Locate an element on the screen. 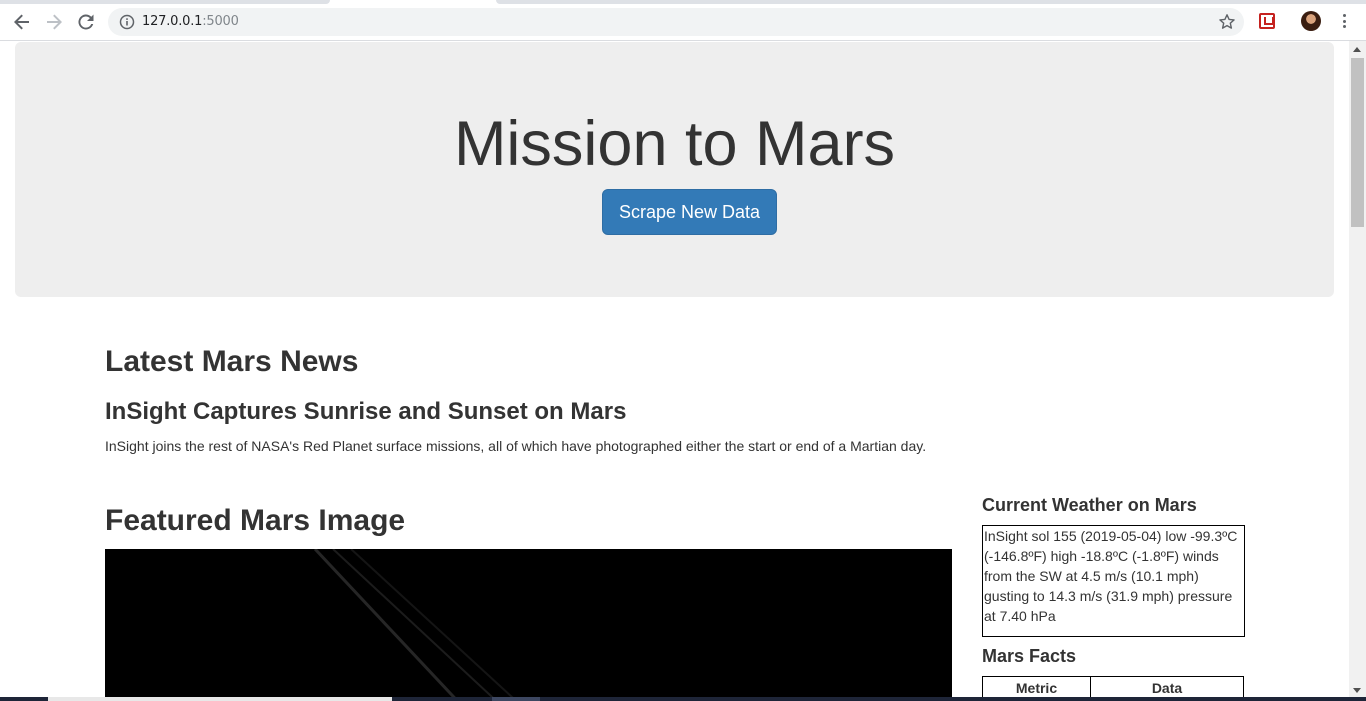 The image size is (1366, 701). url-text: 127.0.0.1:5000 is located at coordinates (190, 21).